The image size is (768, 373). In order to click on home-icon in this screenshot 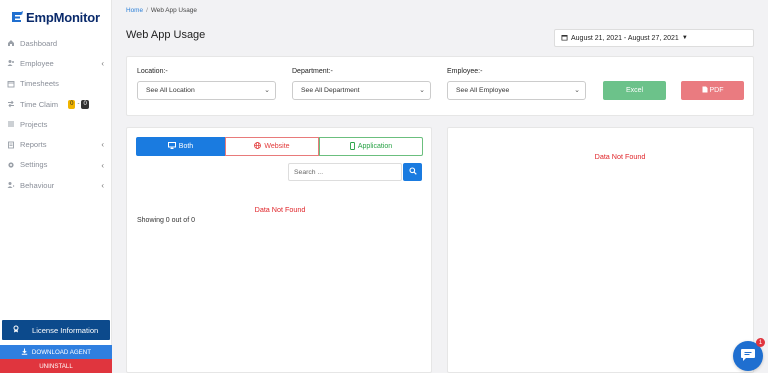, I will do `click(11, 43)`.